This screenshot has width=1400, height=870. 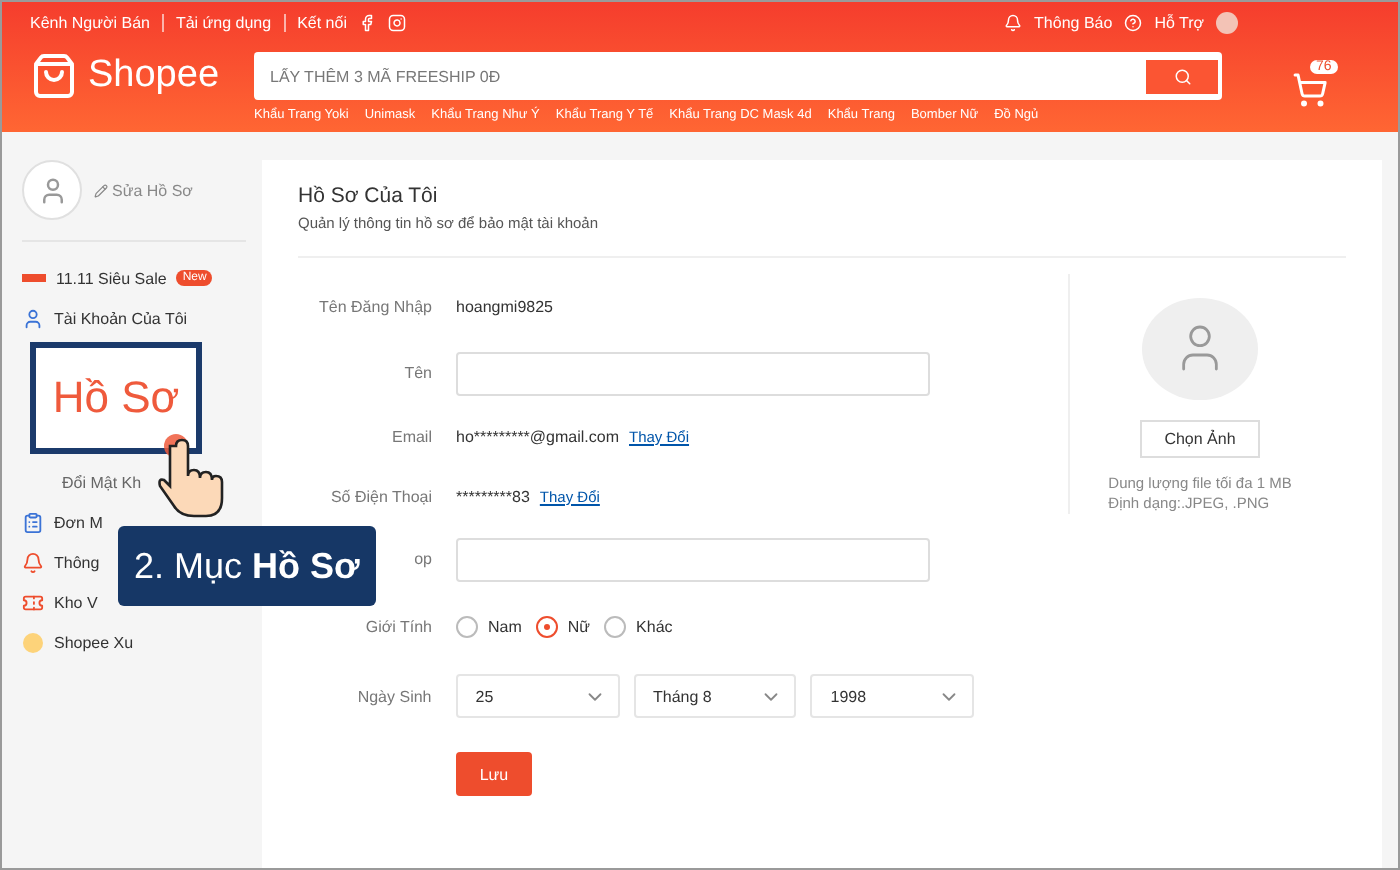 What do you see at coordinates (398, 626) in the screenshot?
I see `field-label: Giới Tính` at bounding box center [398, 626].